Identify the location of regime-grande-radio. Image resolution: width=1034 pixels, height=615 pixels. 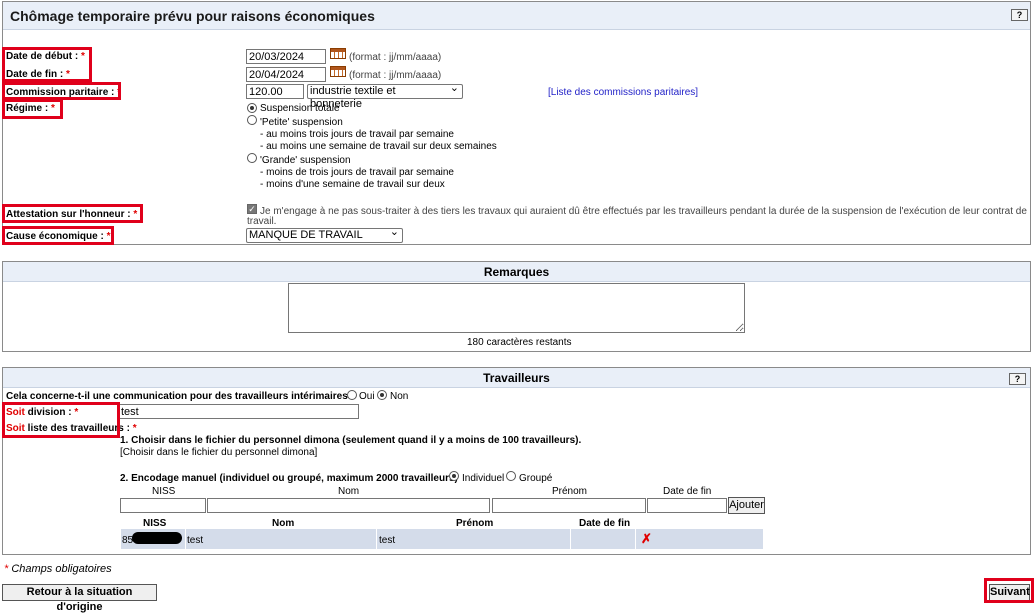
(252, 158).